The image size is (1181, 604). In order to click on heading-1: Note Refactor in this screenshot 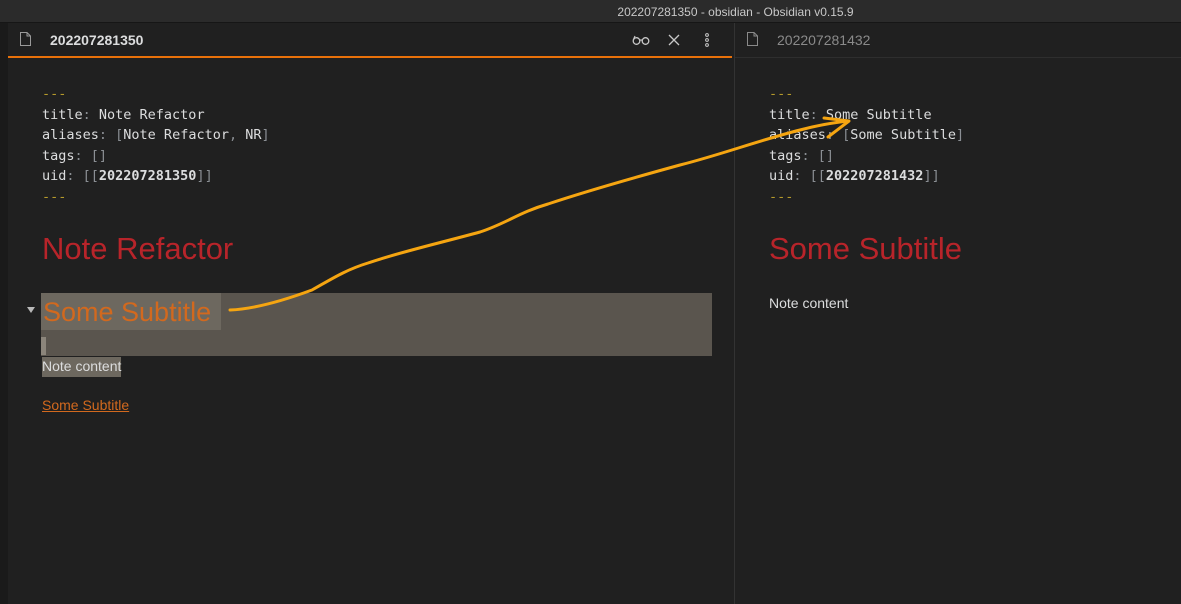, I will do `click(137, 249)`.